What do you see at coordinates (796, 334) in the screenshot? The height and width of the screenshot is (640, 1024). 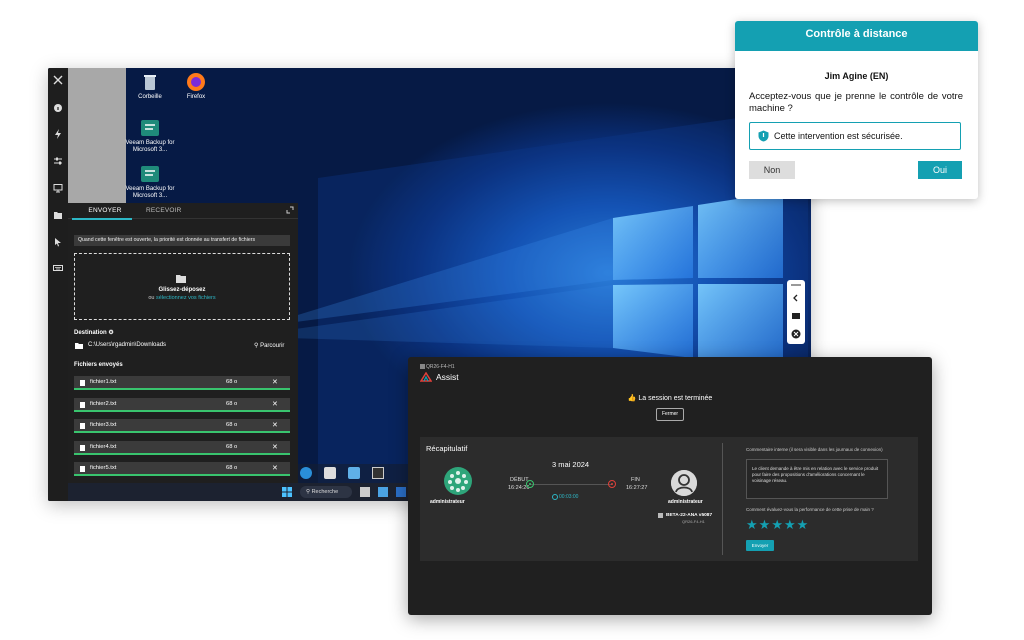 I see `close-circle-icon` at bounding box center [796, 334].